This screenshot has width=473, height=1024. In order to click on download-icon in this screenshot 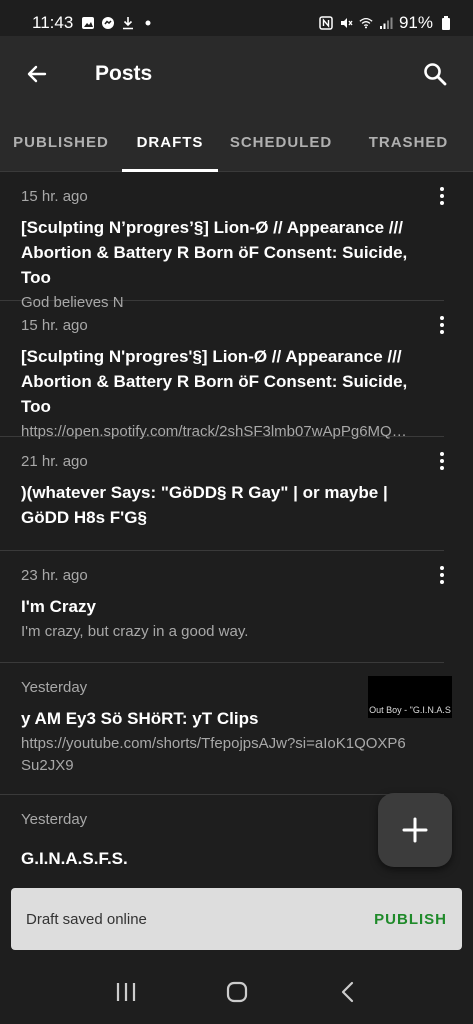, I will do `click(128, 23)`.